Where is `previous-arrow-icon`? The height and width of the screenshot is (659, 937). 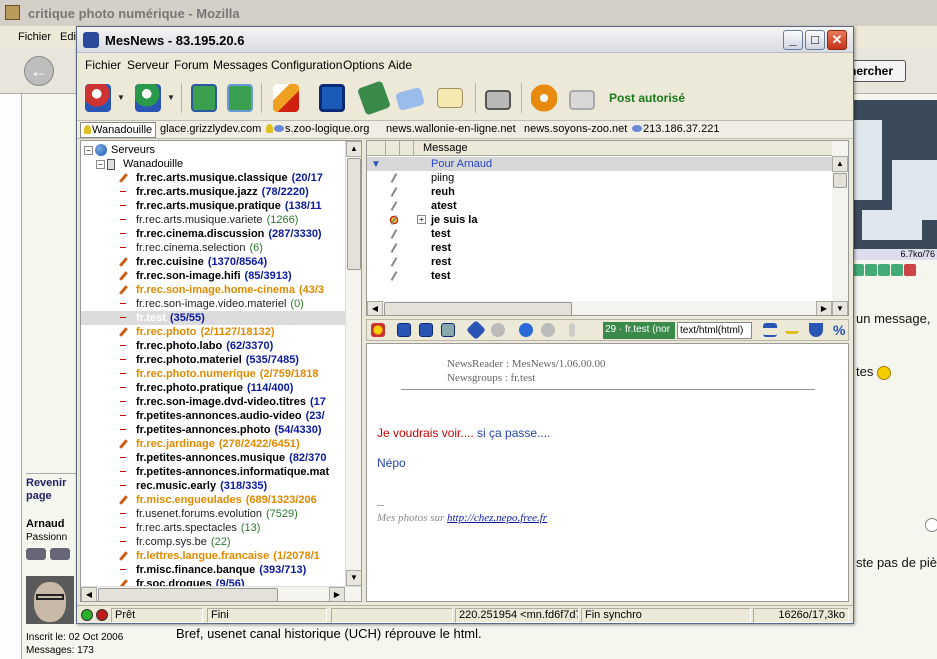 previous-arrow-icon is located at coordinates (526, 330).